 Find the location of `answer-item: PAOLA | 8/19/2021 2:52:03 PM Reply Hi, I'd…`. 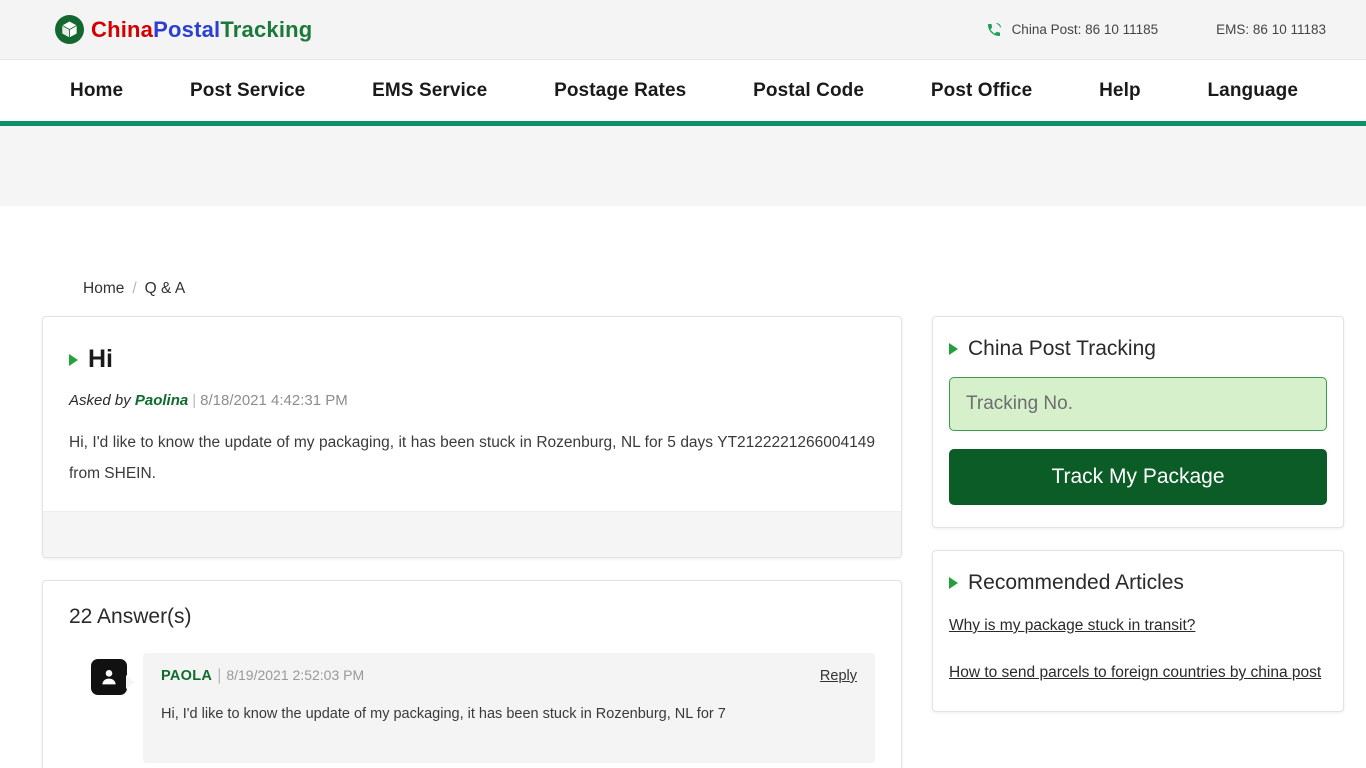

answer-item: PAOLA | 8/19/2021 2:52:03 PM Reply Hi, I'd… is located at coordinates (472, 708).